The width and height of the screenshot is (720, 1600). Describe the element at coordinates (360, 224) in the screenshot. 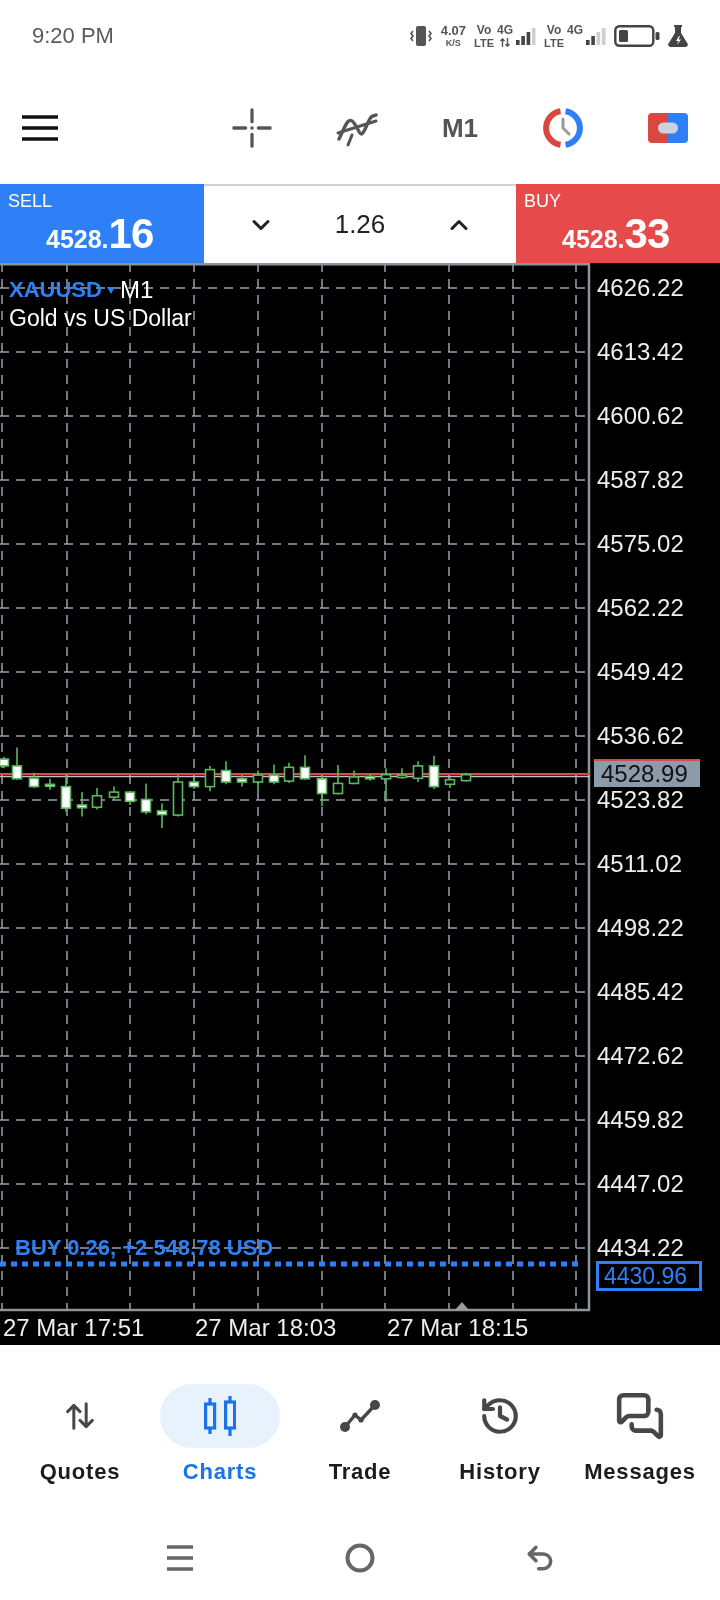

I see `volume-field: 1.26` at that location.